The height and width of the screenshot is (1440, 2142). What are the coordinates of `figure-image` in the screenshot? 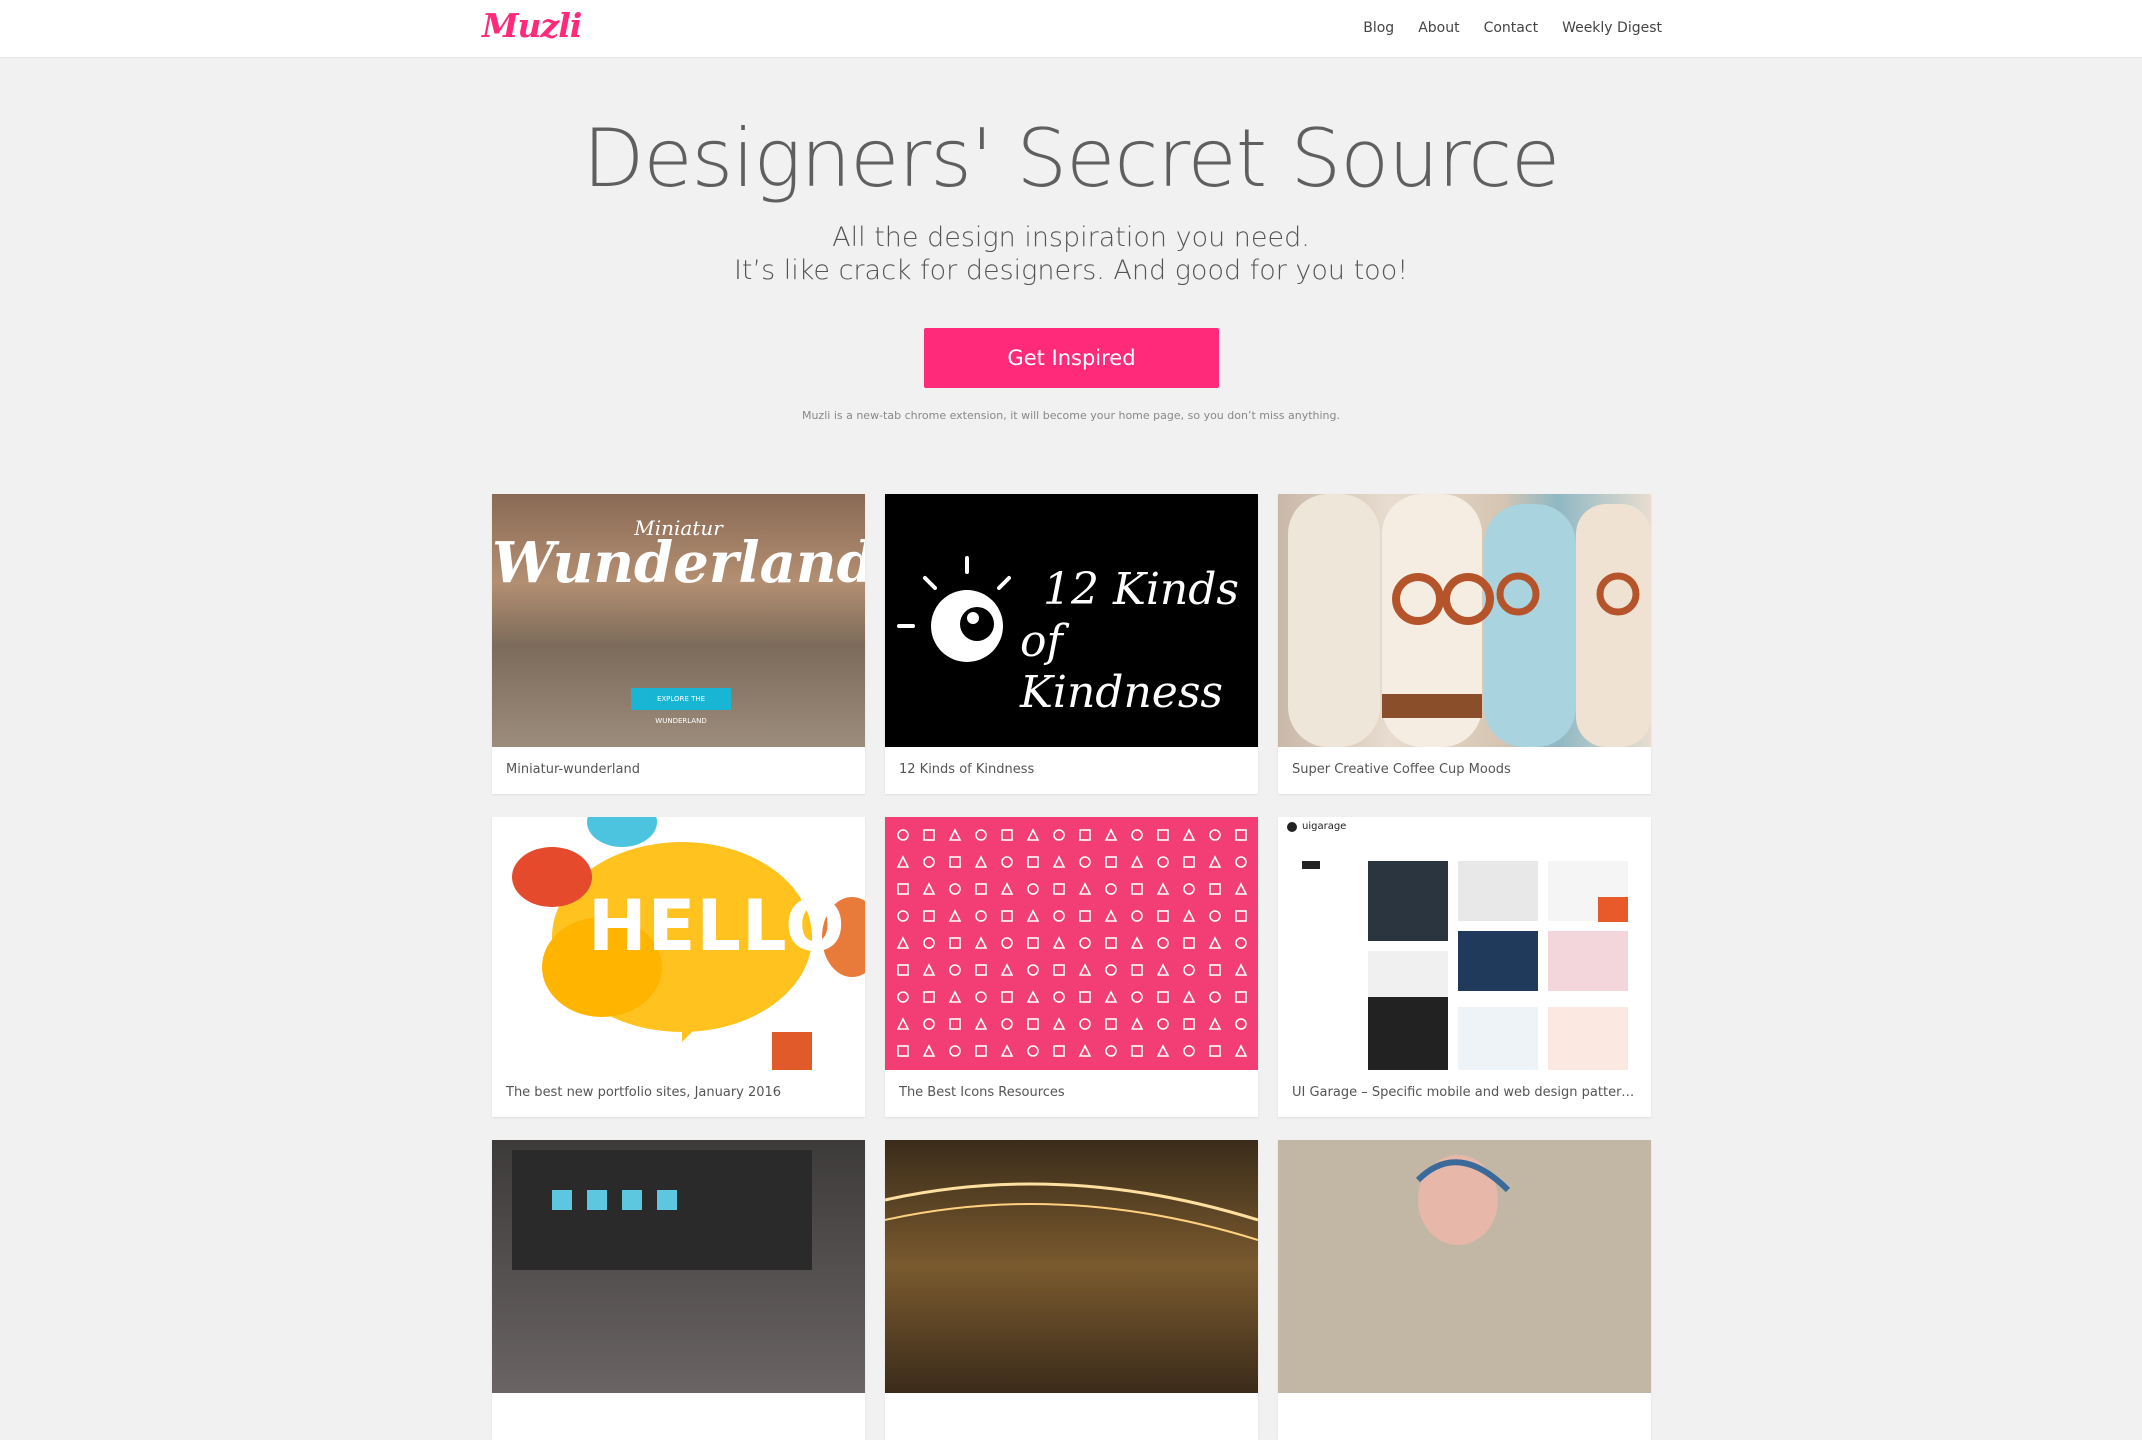 It's located at (1463, 1200).